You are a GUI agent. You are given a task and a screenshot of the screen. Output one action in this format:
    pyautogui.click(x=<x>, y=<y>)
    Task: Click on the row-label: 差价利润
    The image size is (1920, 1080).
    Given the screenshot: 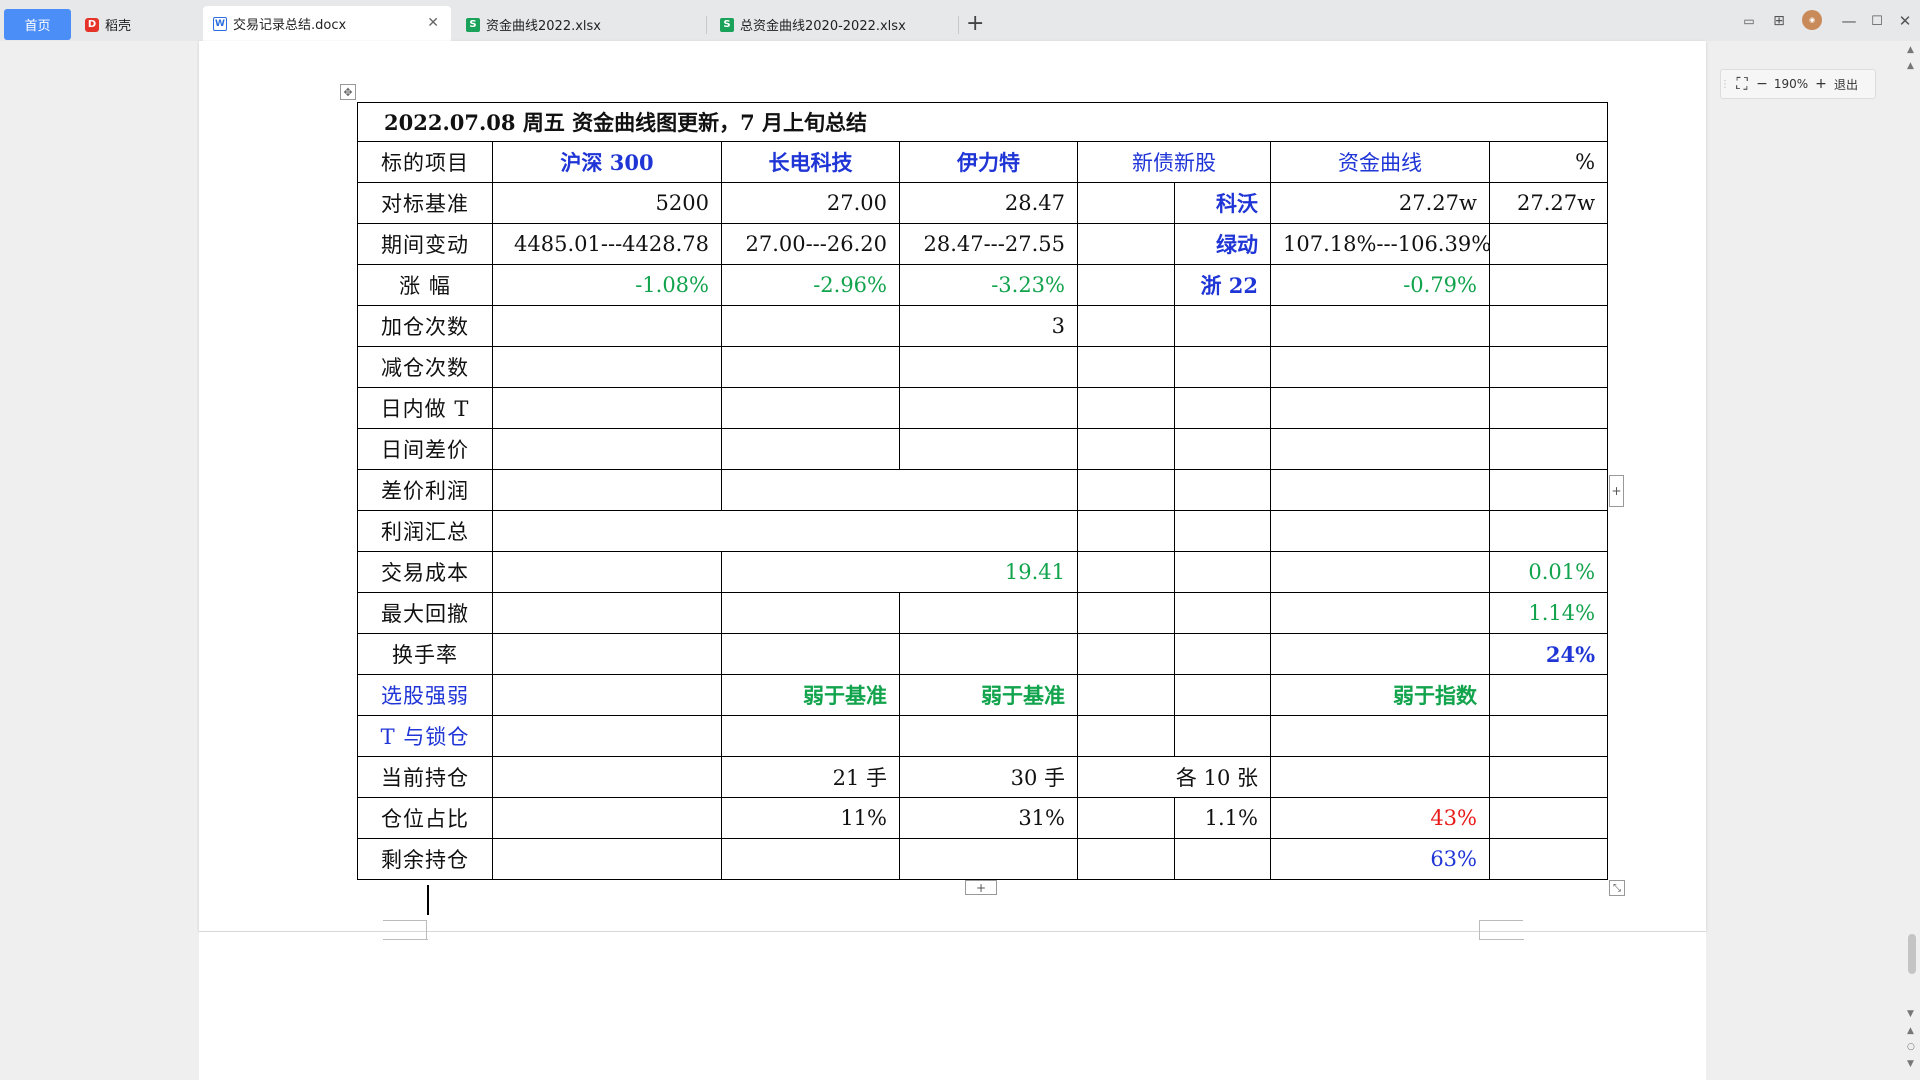 What is the action you would take?
    pyautogui.click(x=425, y=490)
    